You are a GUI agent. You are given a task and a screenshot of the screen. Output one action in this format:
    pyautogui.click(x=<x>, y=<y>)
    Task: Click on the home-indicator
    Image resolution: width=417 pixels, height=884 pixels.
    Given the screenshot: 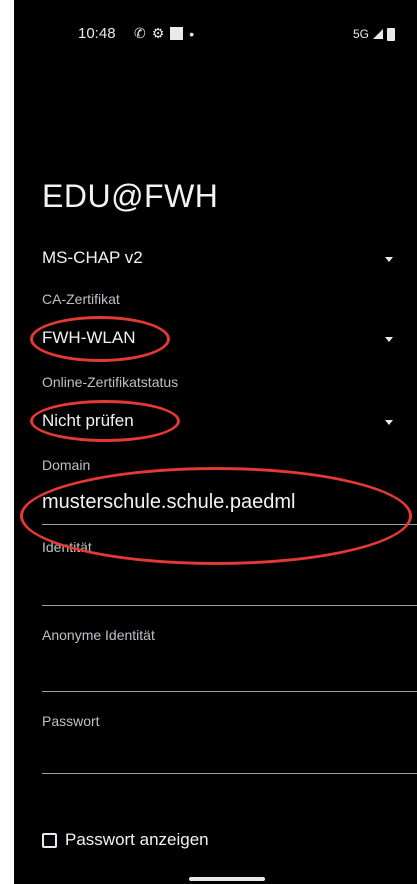 What is the action you would take?
    pyautogui.click(x=227, y=879)
    